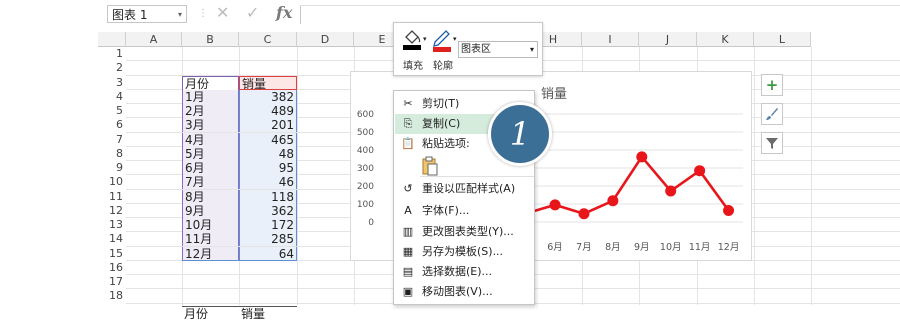 The width and height of the screenshot is (900, 321). What do you see at coordinates (210, 253) in the screenshot?
I see `month-cell: 12月` at bounding box center [210, 253].